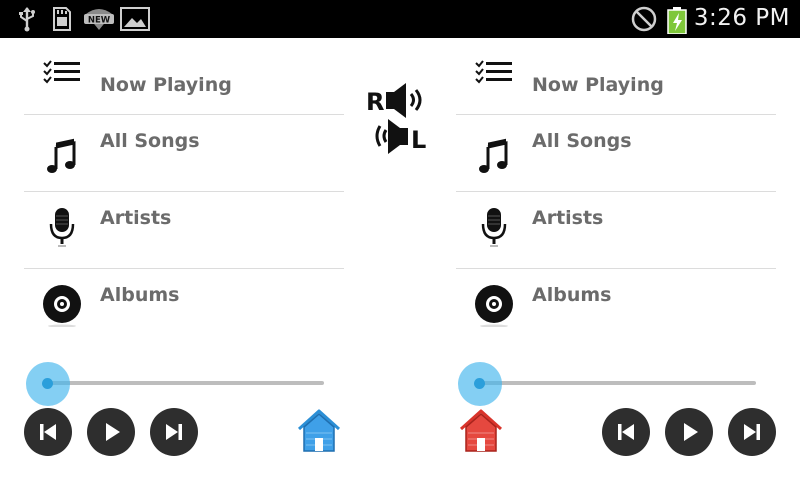  What do you see at coordinates (616, 307) in the screenshot?
I see `right-menu-albums: Albums` at bounding box center [616, 307].